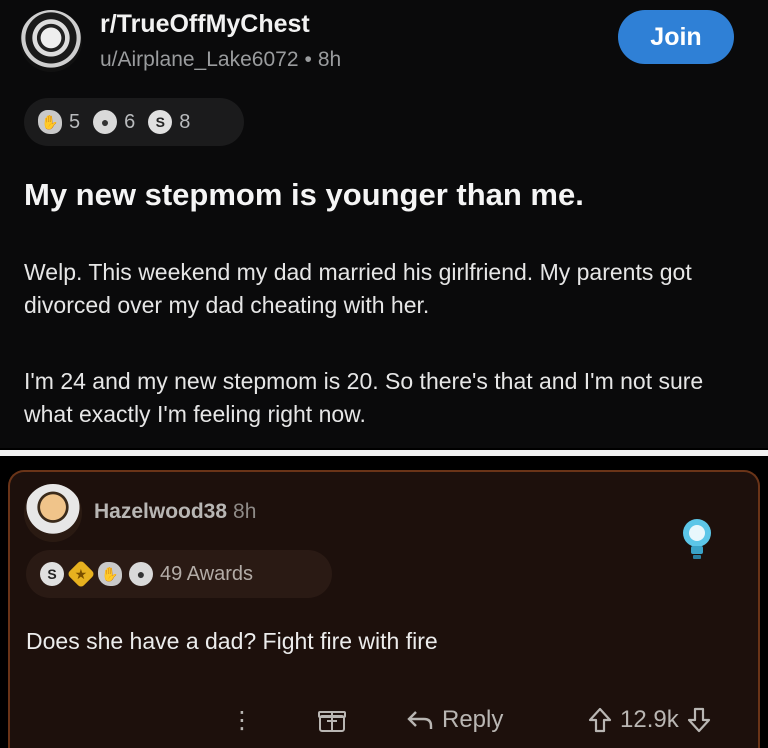 The image size is (768, 748). Describe the element at coordinates (384, 453) in the screenshot. I see `divider` at that location.